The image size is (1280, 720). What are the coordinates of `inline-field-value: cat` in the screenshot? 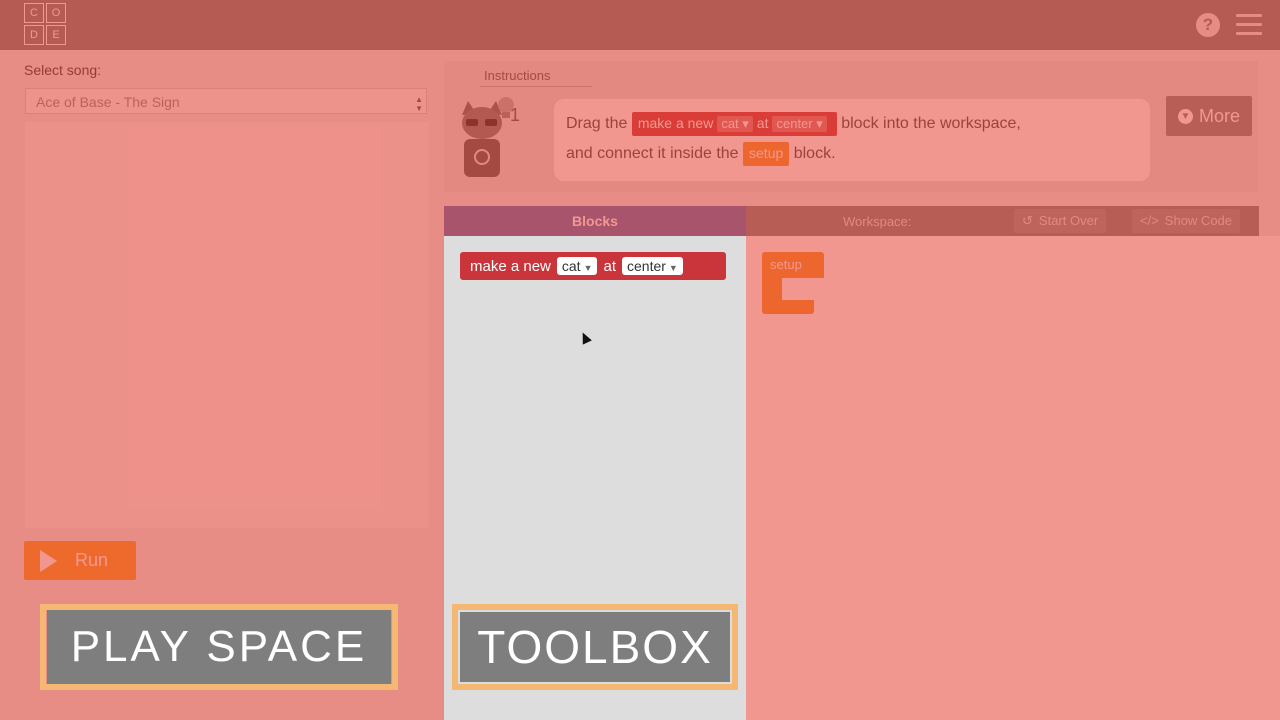 It's located at (730, 123).